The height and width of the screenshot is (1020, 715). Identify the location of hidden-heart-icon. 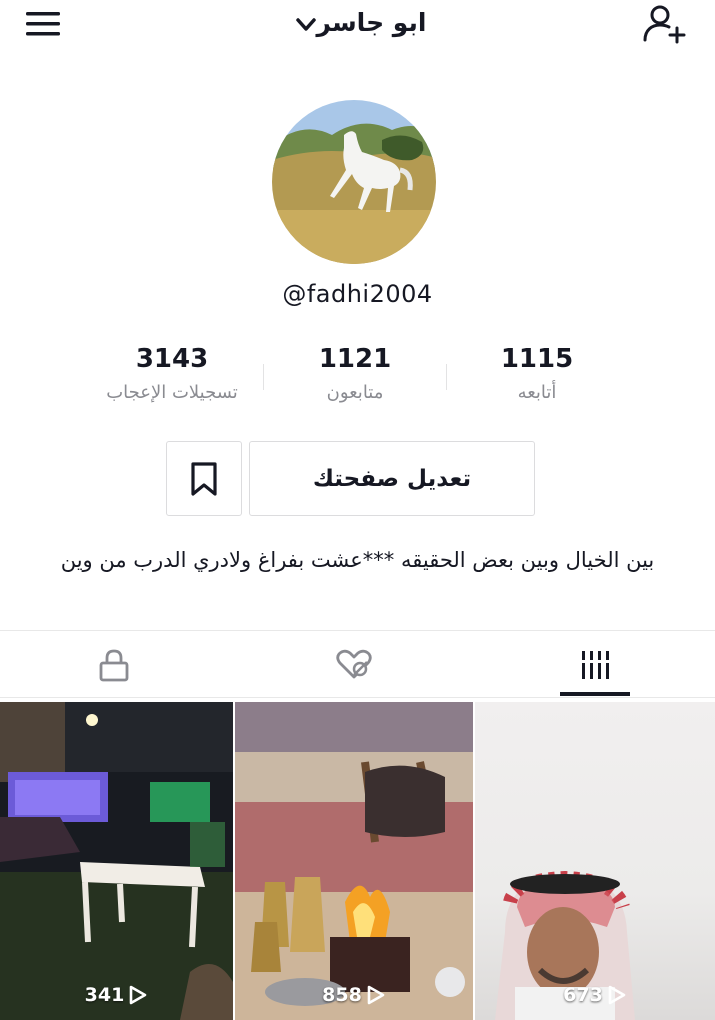
(354, 663).